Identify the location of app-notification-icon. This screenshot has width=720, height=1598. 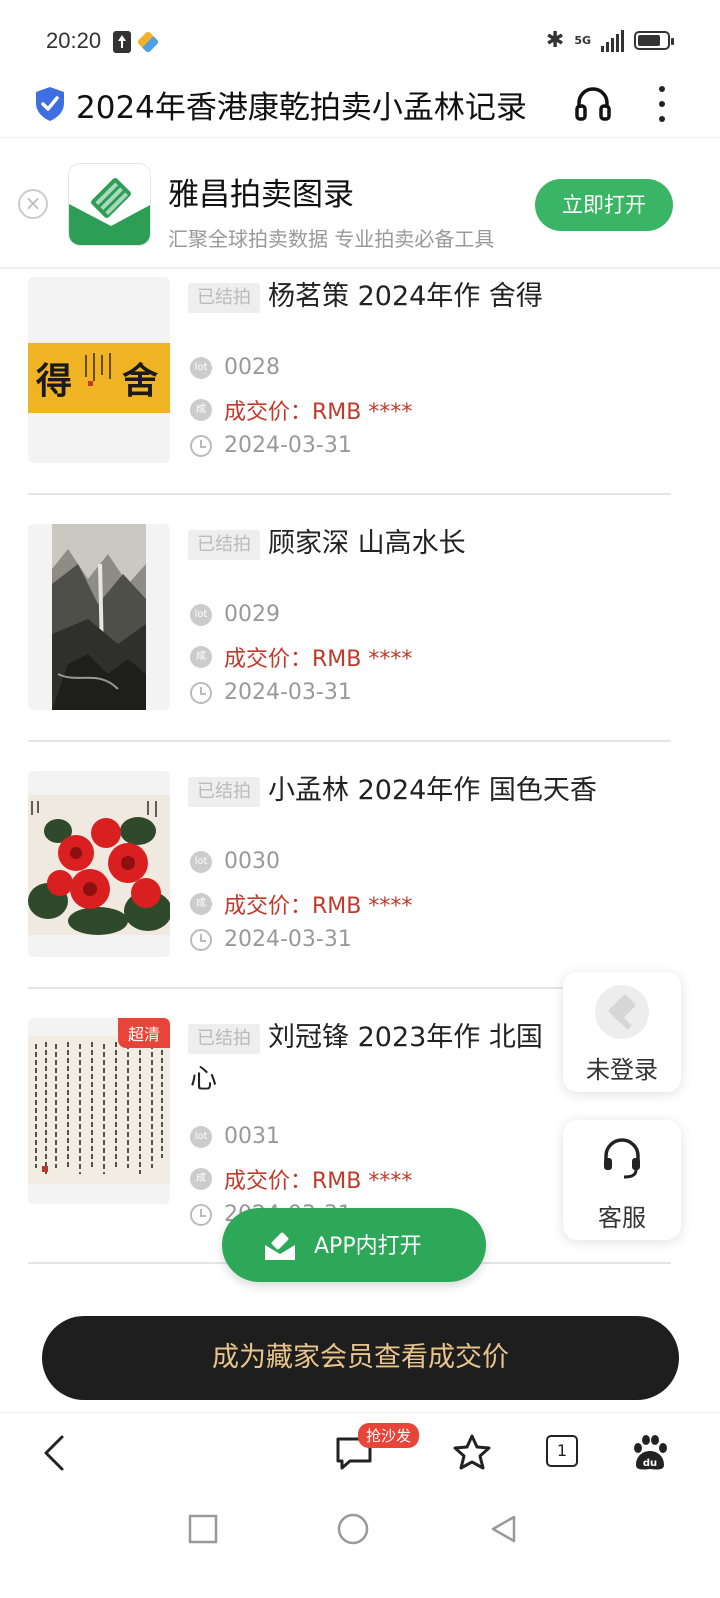
(148, 42).